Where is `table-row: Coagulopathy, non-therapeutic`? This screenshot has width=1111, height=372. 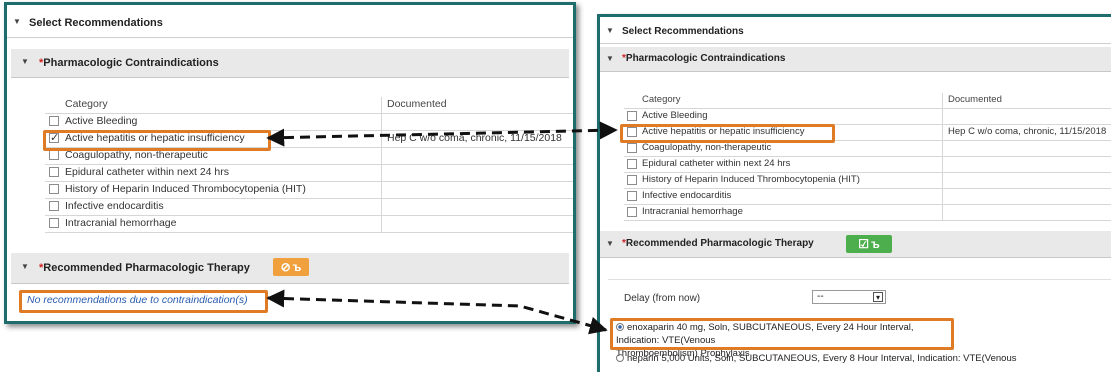 table-row: Coagulopathy, non-therapeutic is located at coordinates (867, 149).